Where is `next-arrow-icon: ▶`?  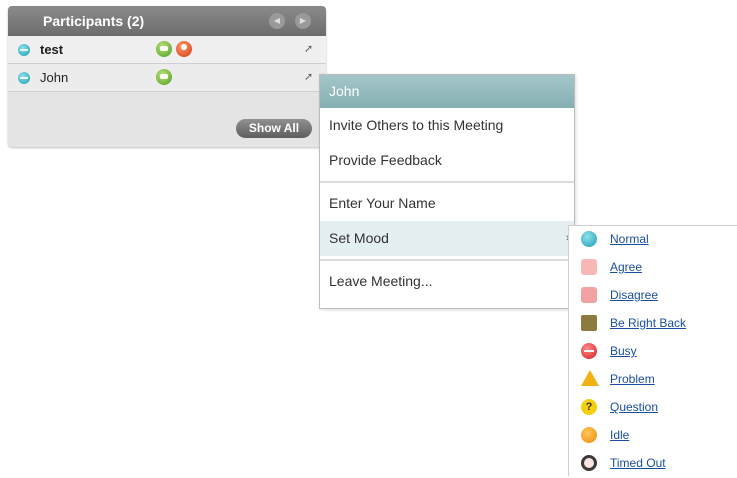 next-arrow-icon: ▶ is located at coordinates (303, 21).